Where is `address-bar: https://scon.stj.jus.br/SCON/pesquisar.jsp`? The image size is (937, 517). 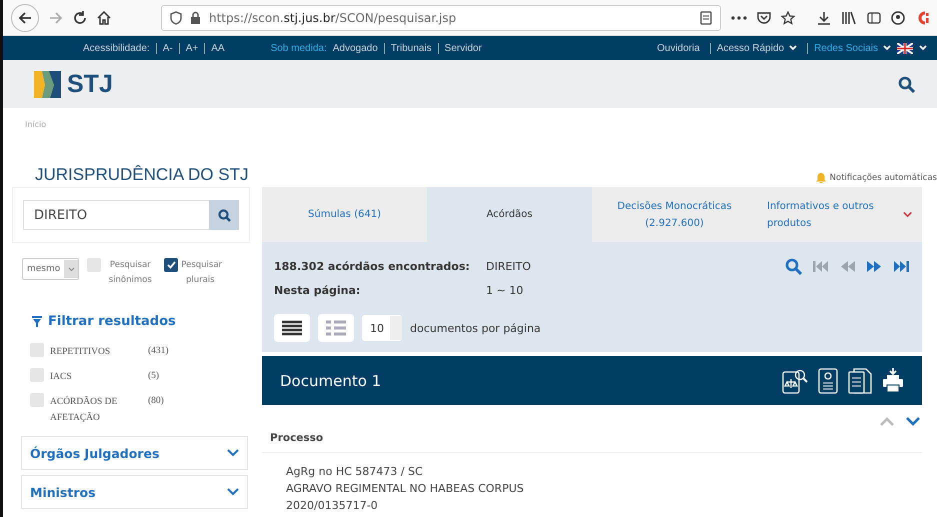 address-bar: https://scon.stj.jus.br/SCON/pesquisar.jsp is located at coordinates (441, 17).